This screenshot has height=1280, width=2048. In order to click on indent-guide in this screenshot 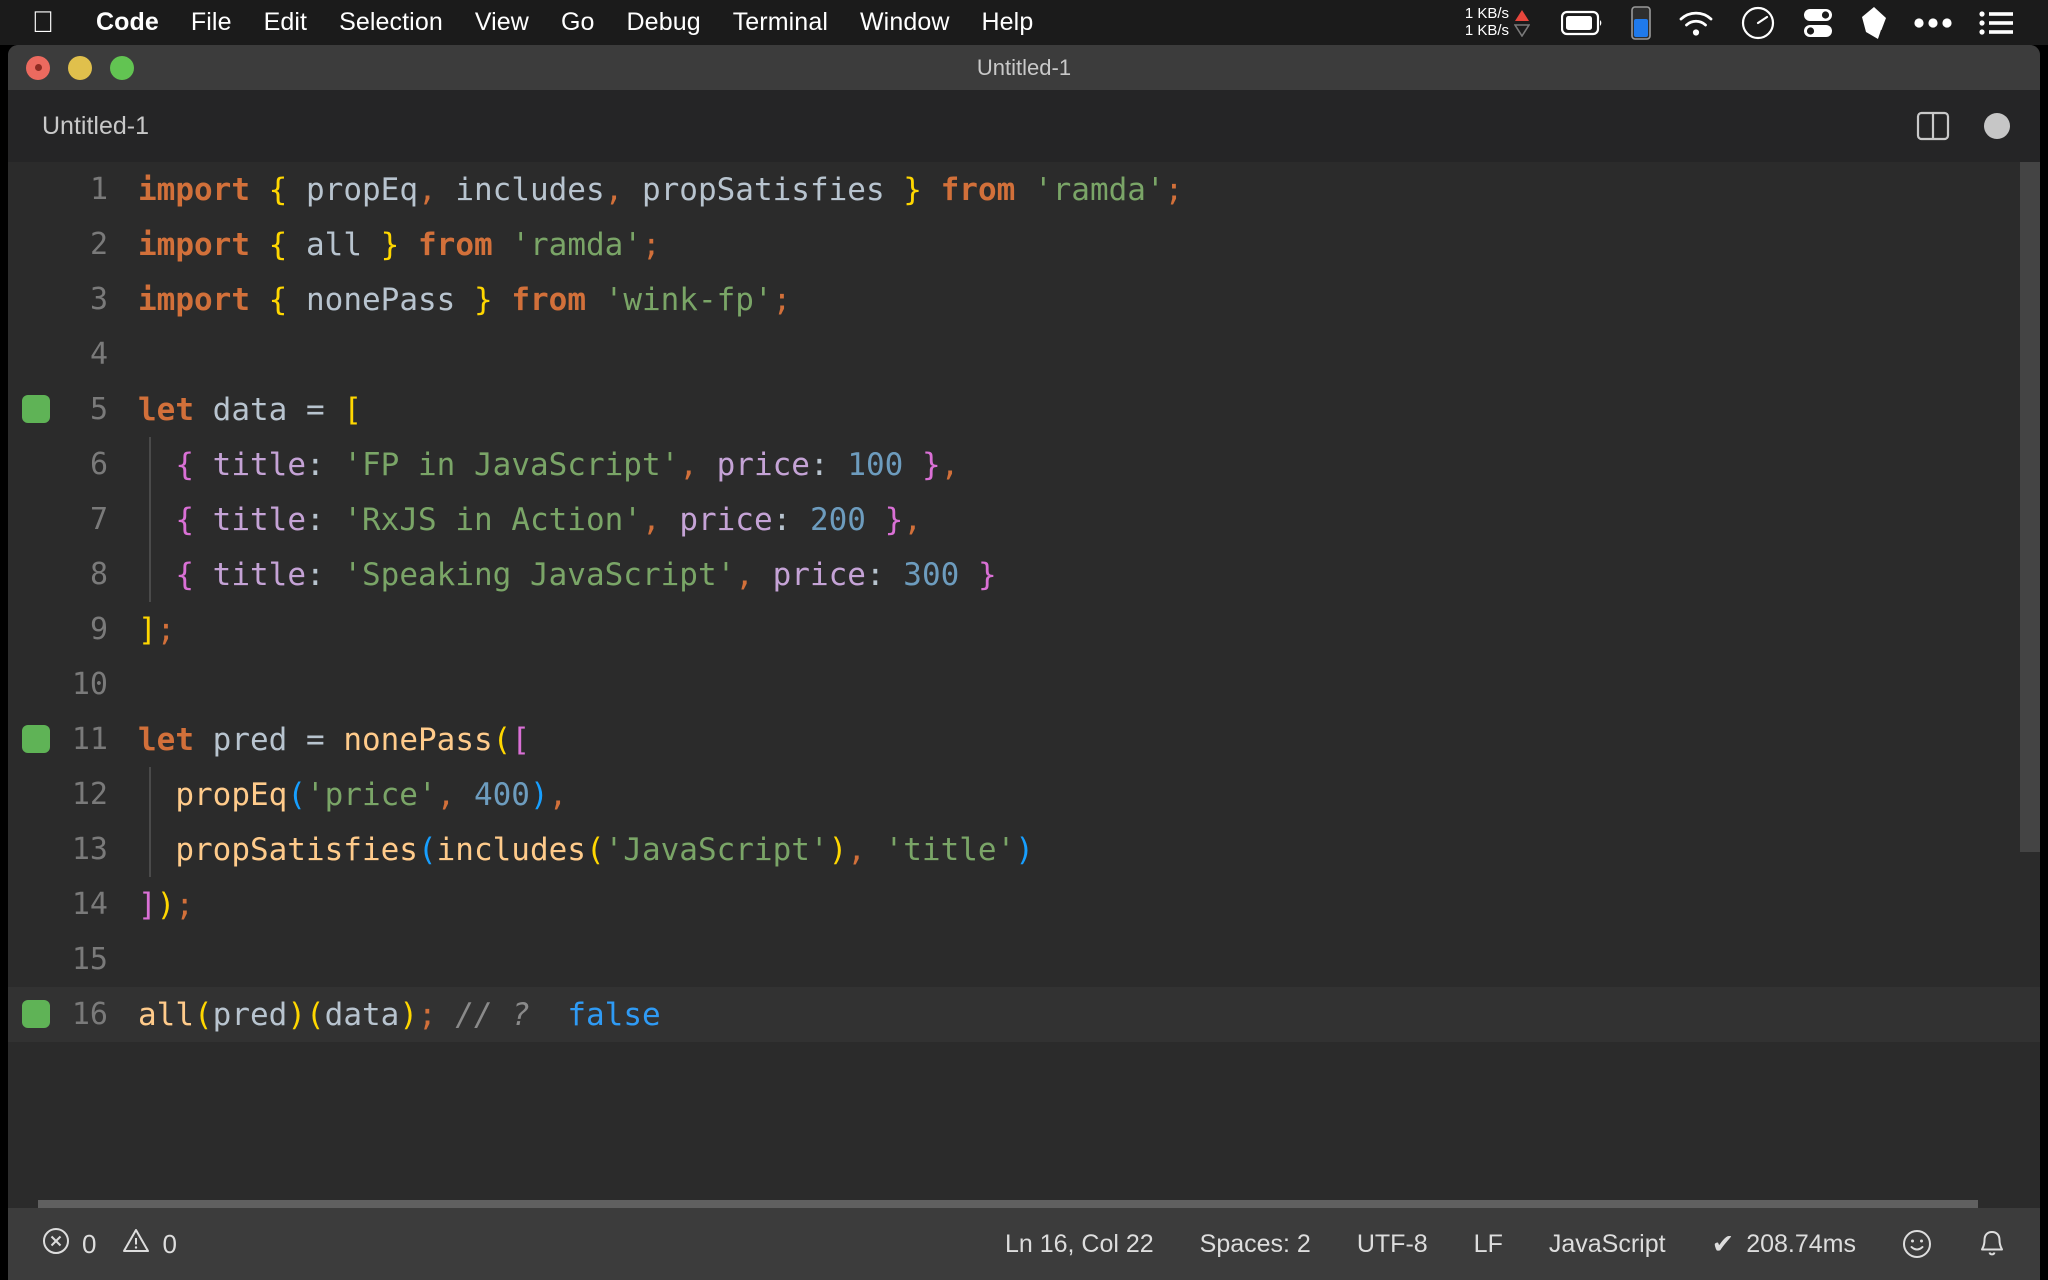, I will do `click(150, 464)`.